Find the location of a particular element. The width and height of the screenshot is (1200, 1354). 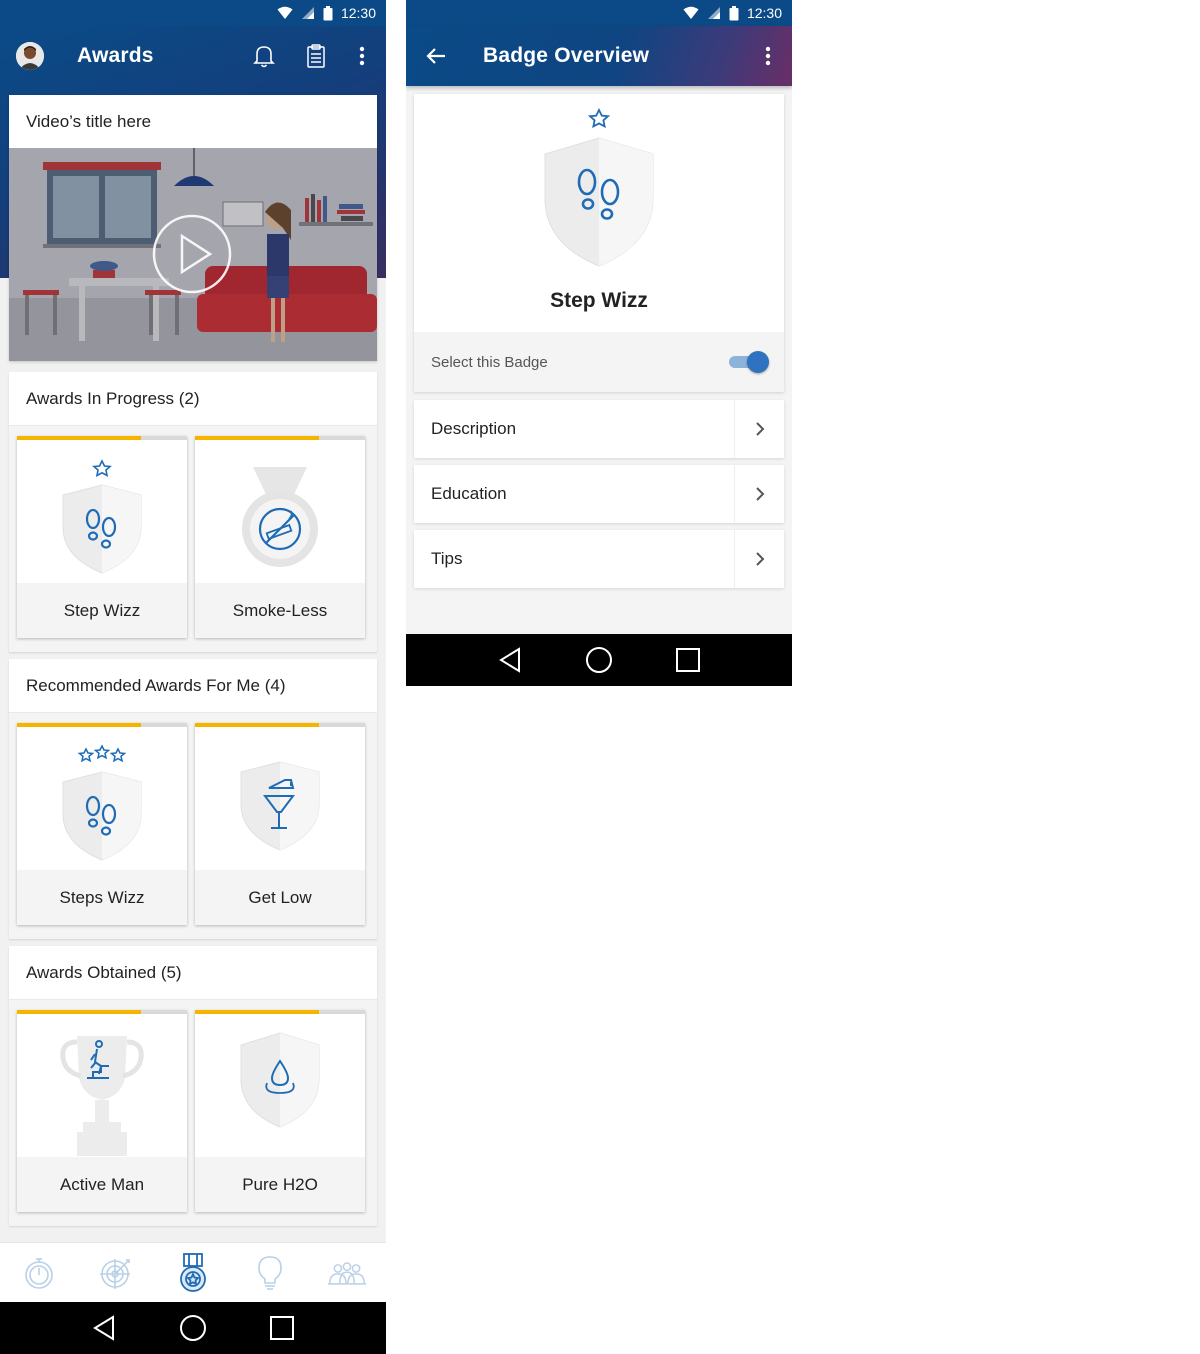

award-label: Steps Wizz is located at coordinates (102, 897).